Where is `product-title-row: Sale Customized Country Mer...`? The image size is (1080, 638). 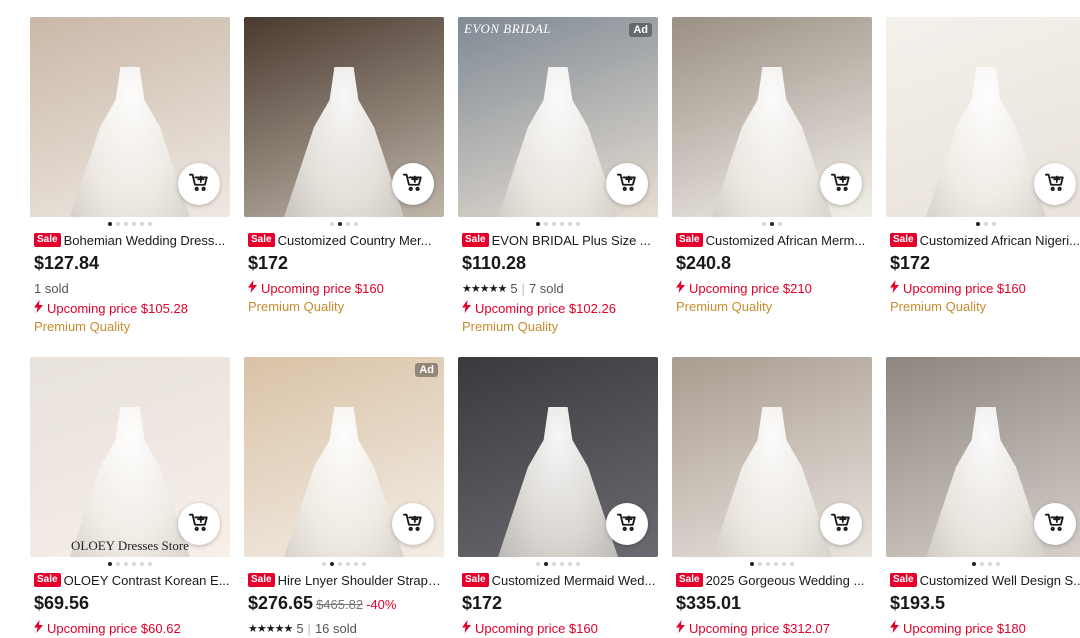 product-title-row: Sale Customized Country Mer... is located at coordinates (344, 240).